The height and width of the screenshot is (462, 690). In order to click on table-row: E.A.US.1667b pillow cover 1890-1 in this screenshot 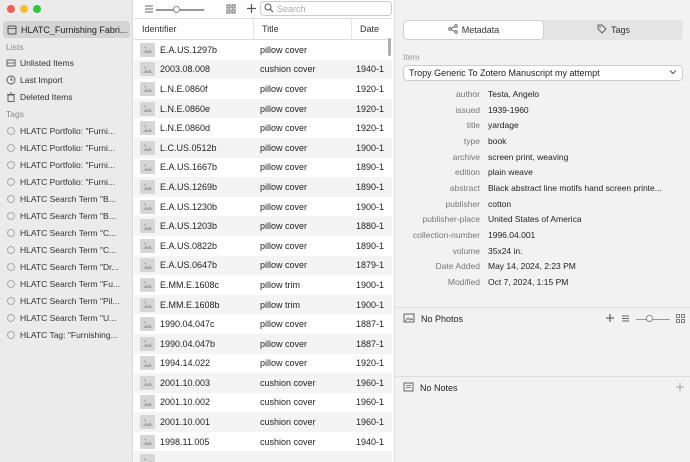, I will do `click(263, 168)`.